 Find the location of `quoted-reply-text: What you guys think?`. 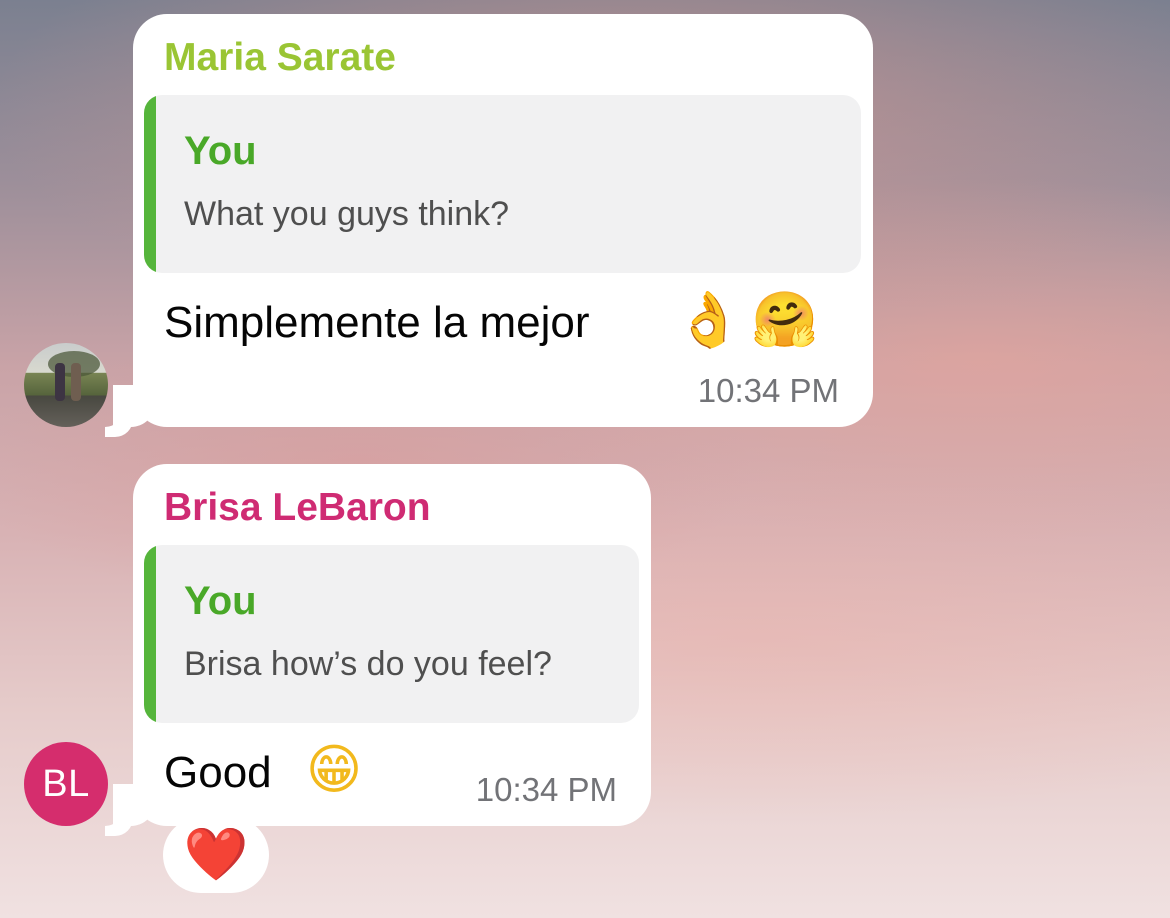

quoted-reply-text: What you guys think? is located at coordinates (347, 214).